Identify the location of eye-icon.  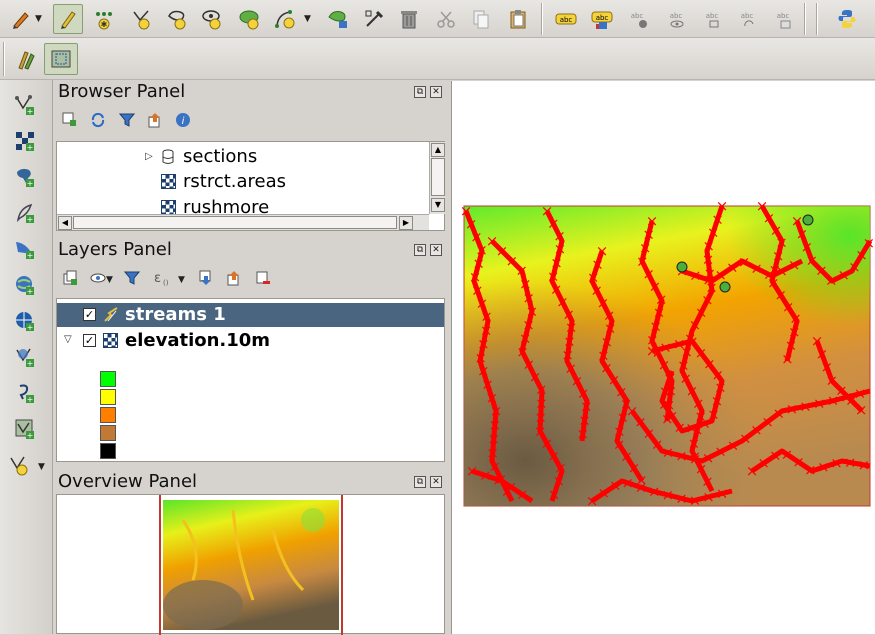
(98, 278).